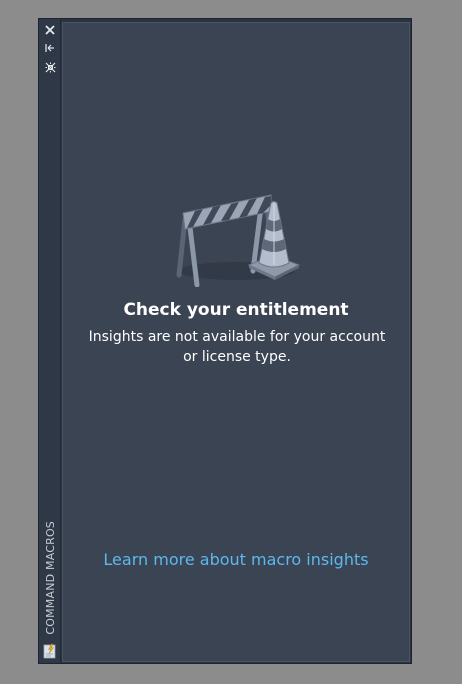  I want to click on palette-title: COMMAND MACROS, so click(50, 578).